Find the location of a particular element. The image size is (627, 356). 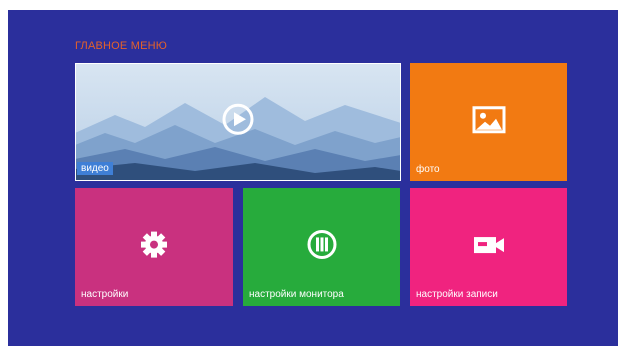

gear-icon is located at coordinates (154, 244).